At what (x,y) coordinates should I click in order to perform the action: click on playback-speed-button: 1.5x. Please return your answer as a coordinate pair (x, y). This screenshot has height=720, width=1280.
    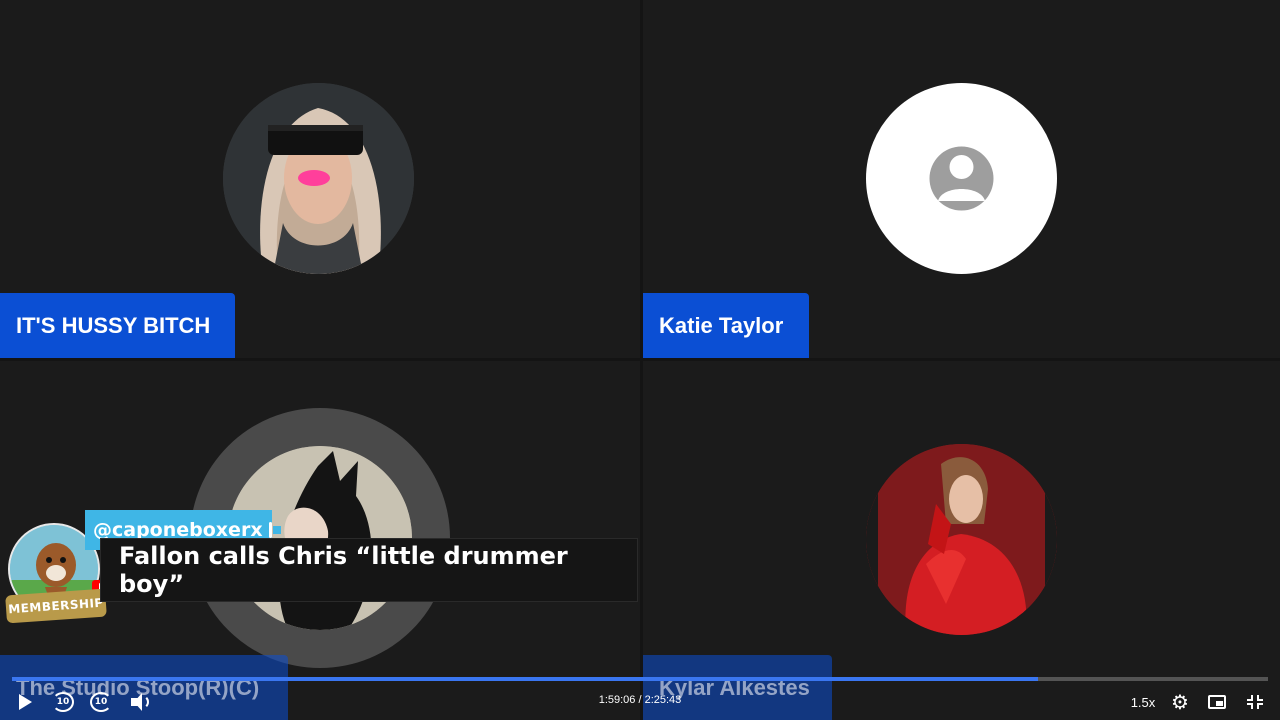
    Looking at the image, I should click on (1143, 702).